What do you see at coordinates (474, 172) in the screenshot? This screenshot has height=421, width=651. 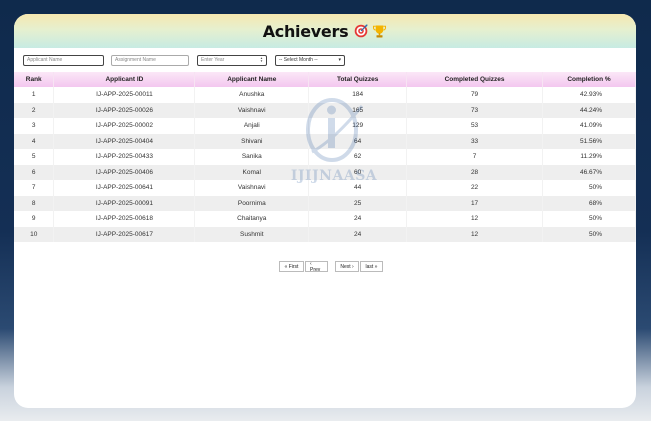 I see `cell-completed-quizzes: 28` at bounding box center [474, 172].